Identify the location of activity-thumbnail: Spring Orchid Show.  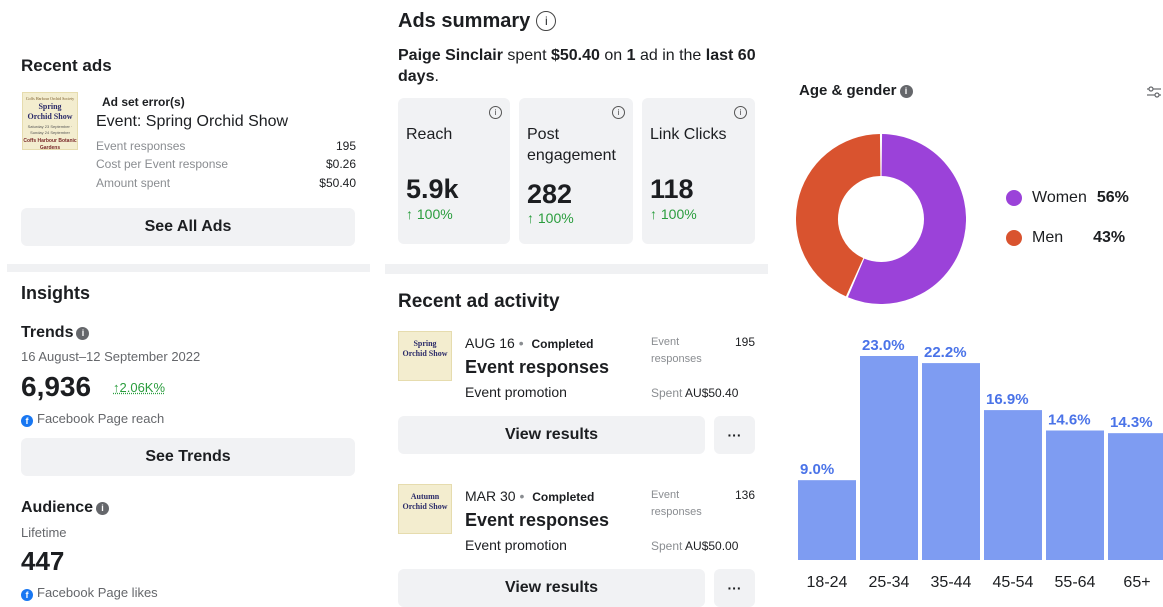
(425, 356).